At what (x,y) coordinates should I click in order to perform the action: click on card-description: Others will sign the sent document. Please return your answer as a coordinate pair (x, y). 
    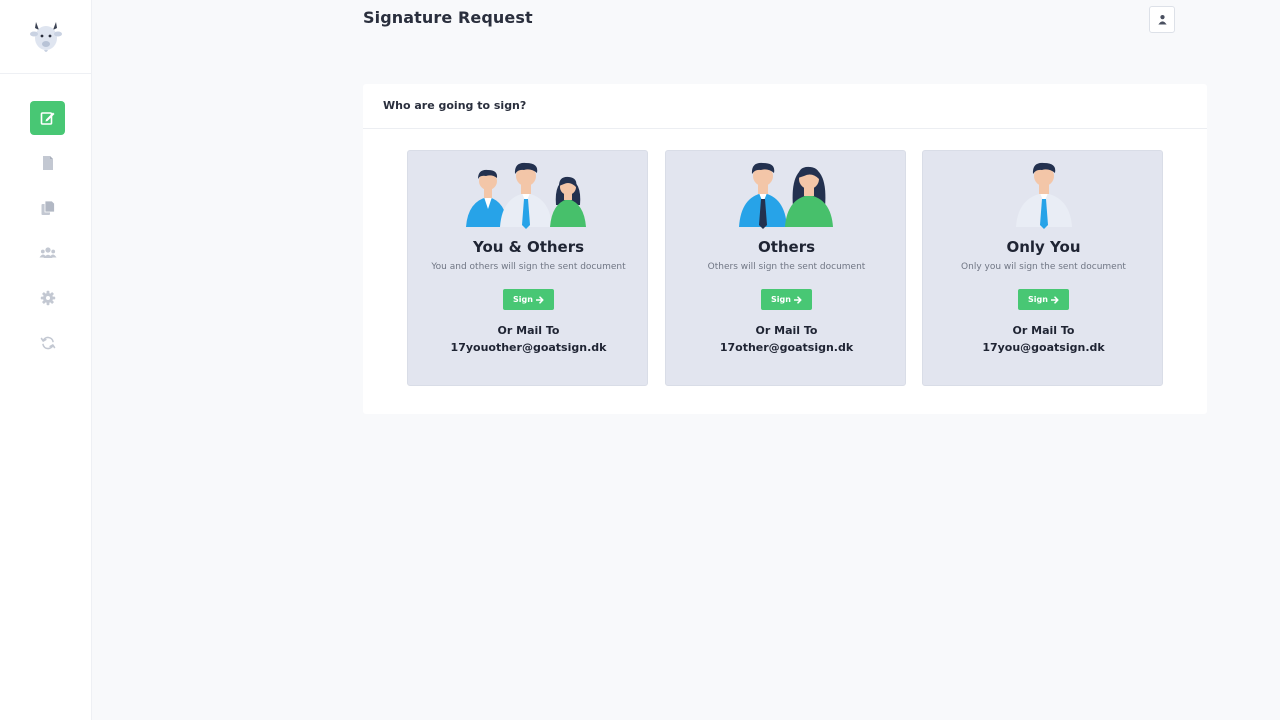
    Looking at the image, I should click on (786, 267).